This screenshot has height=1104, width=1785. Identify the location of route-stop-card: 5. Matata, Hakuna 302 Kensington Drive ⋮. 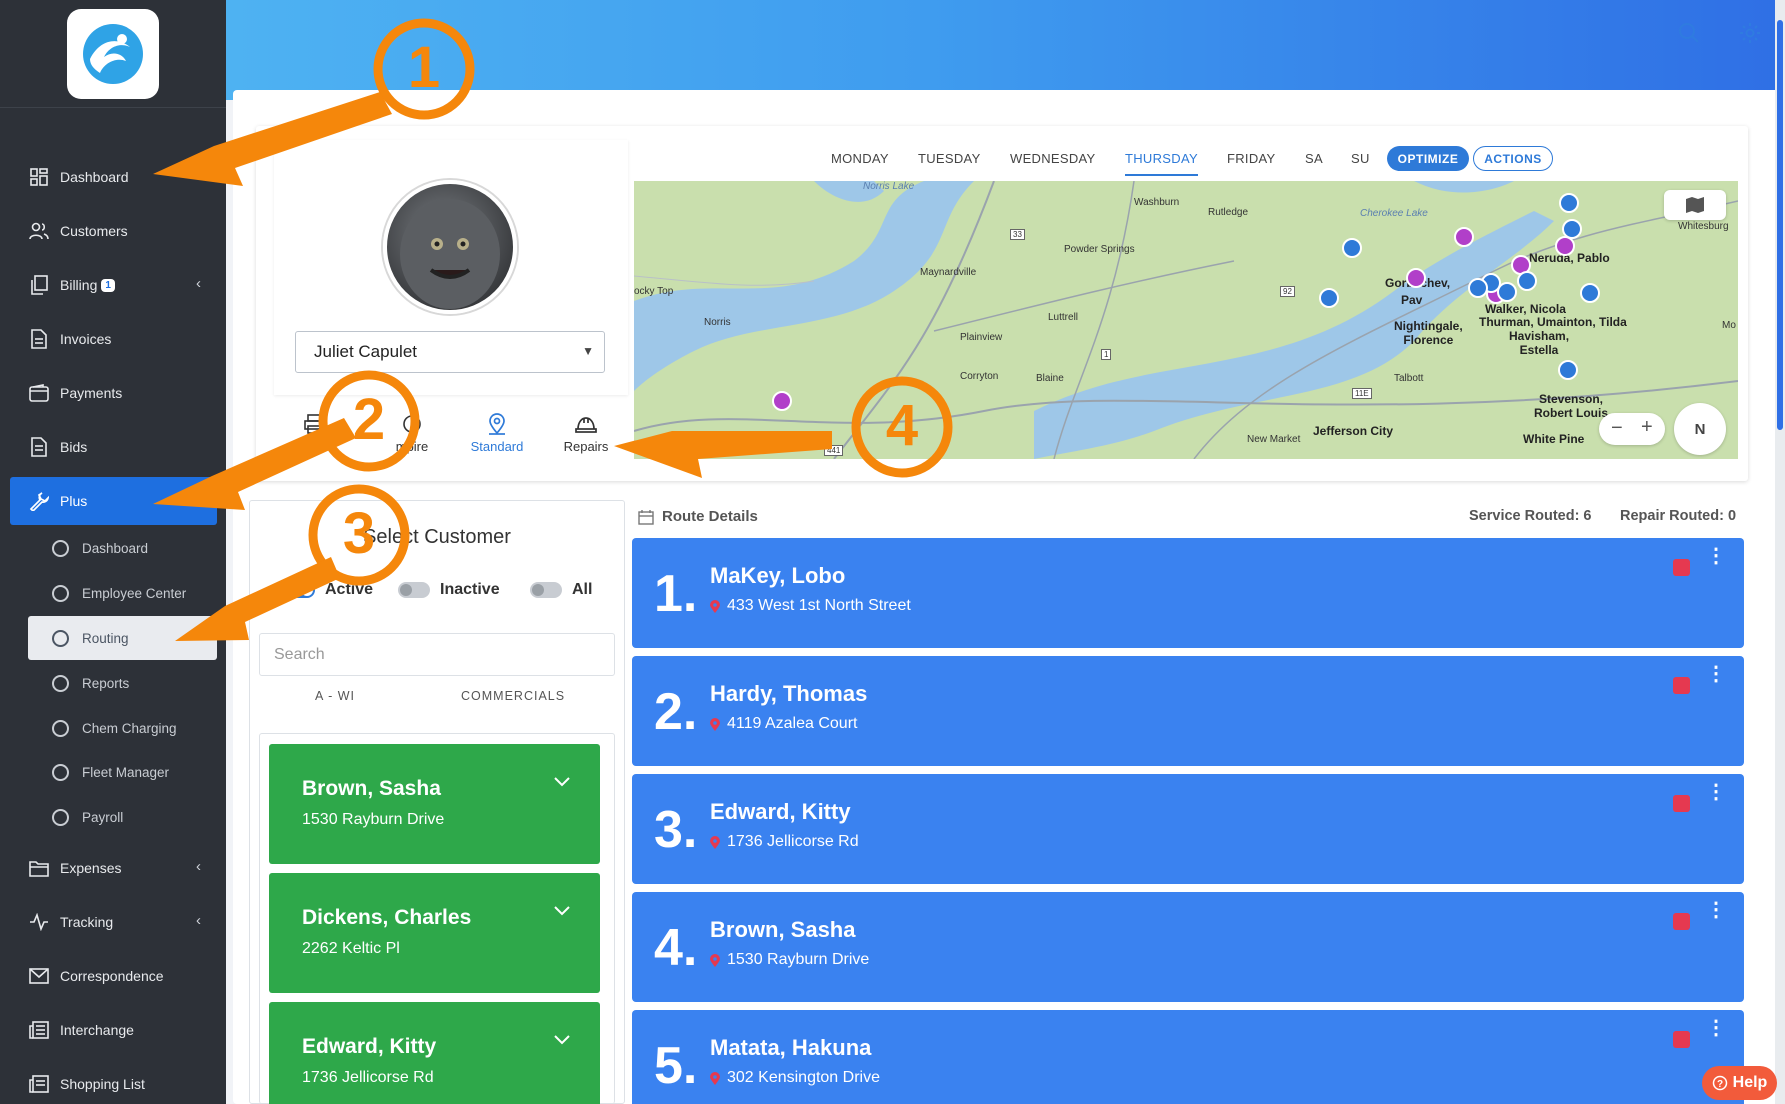
(1188, 1057).